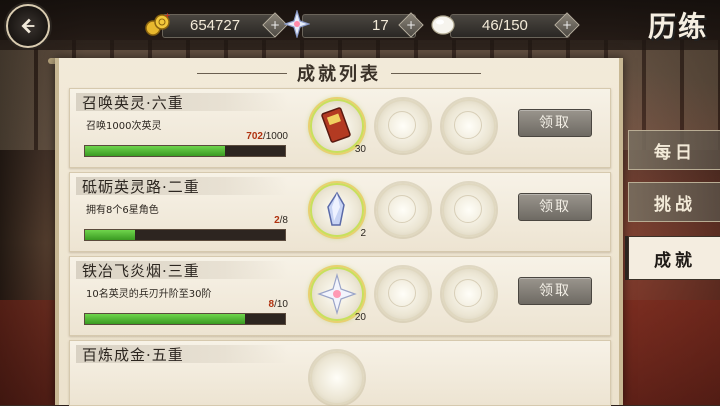  I want to click on progress-total: /1000, so click(275, 136).